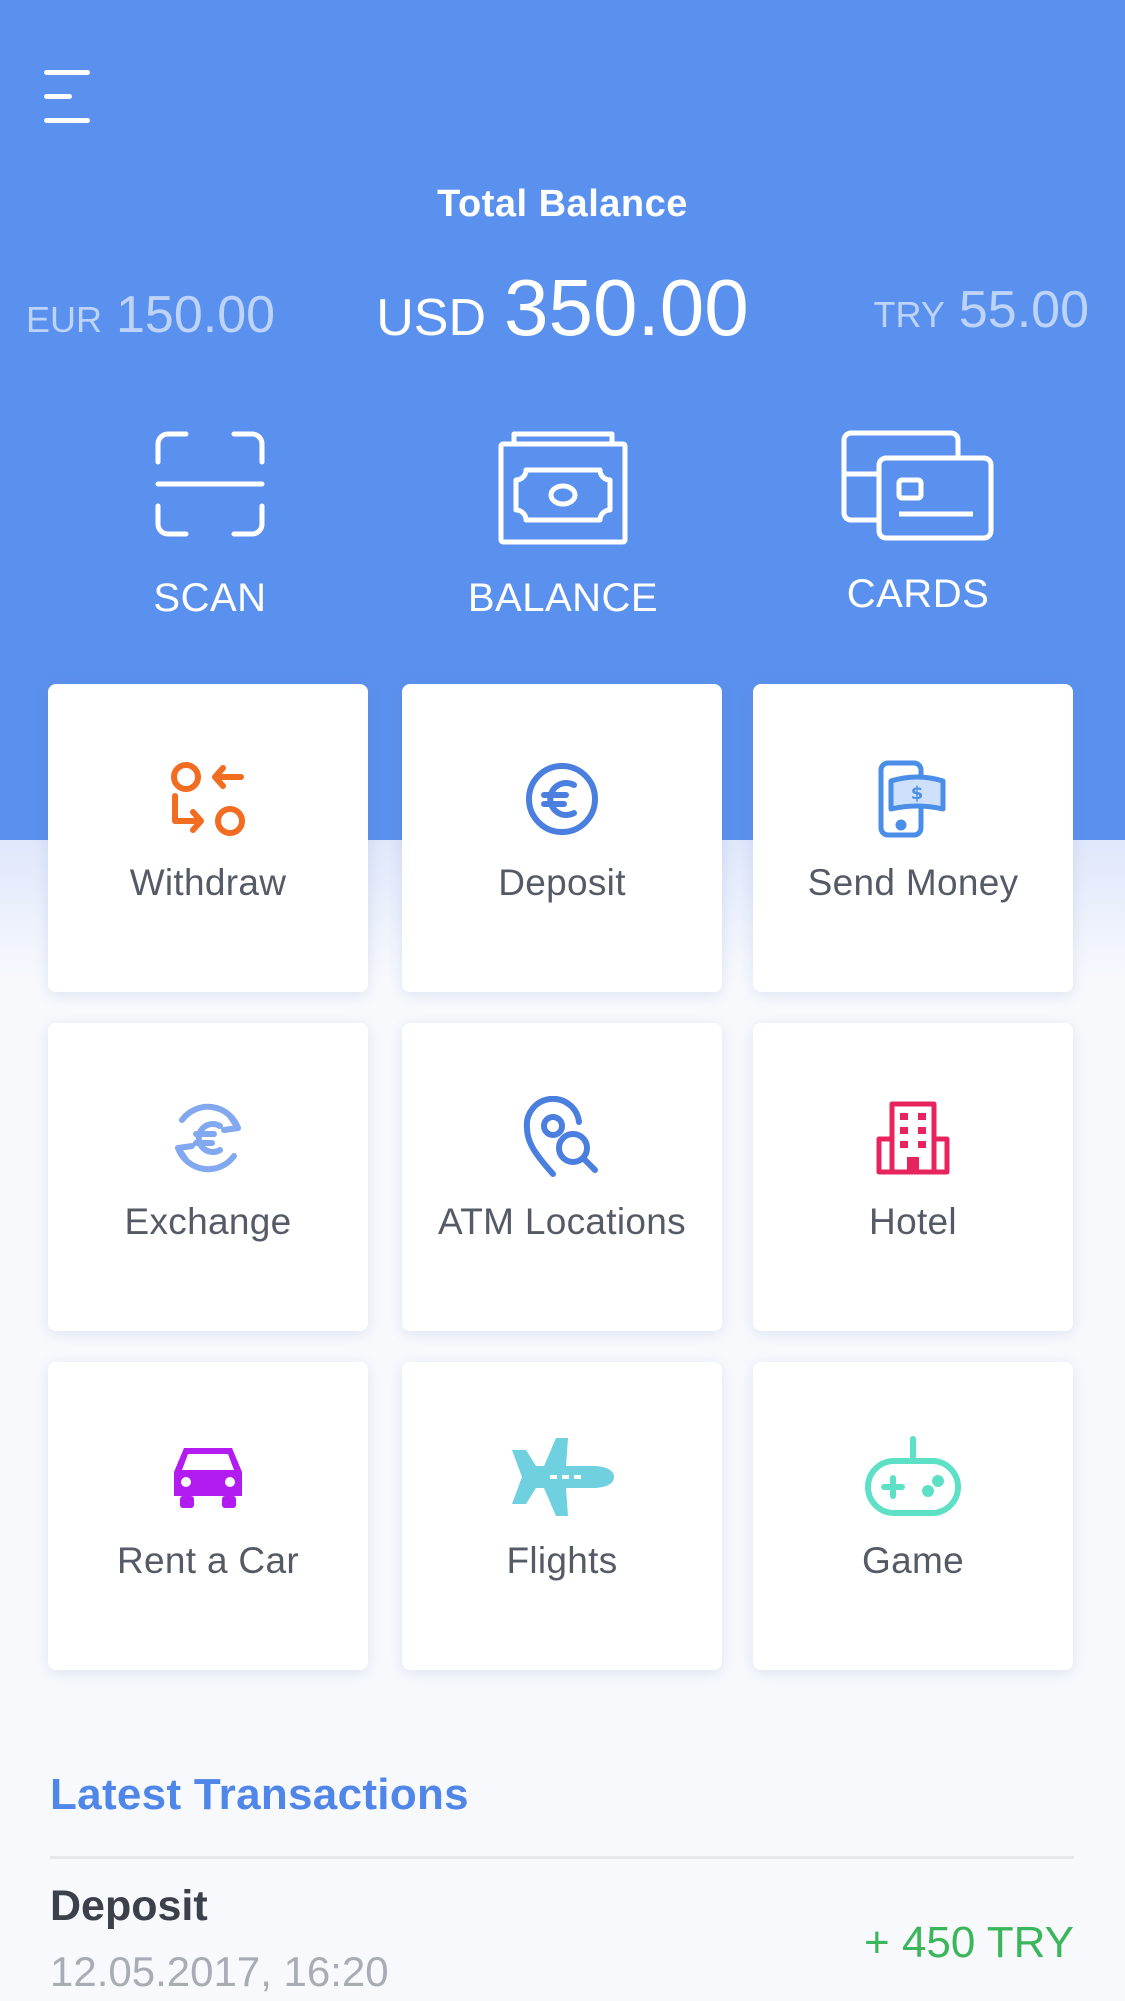  I want to click on rent-a-car-tile: Rent a Car, so click(208, 1516).